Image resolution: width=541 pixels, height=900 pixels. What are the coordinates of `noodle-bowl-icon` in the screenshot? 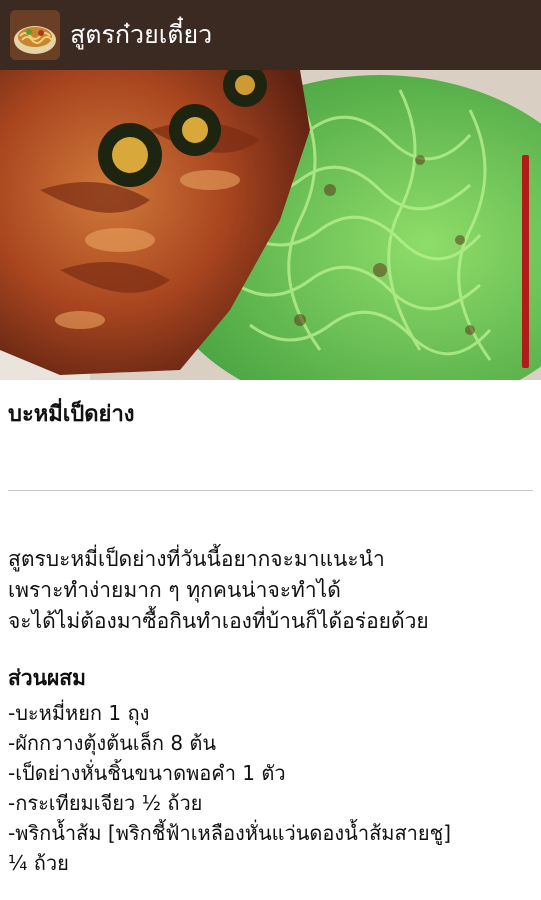 It's located at (35, 35).